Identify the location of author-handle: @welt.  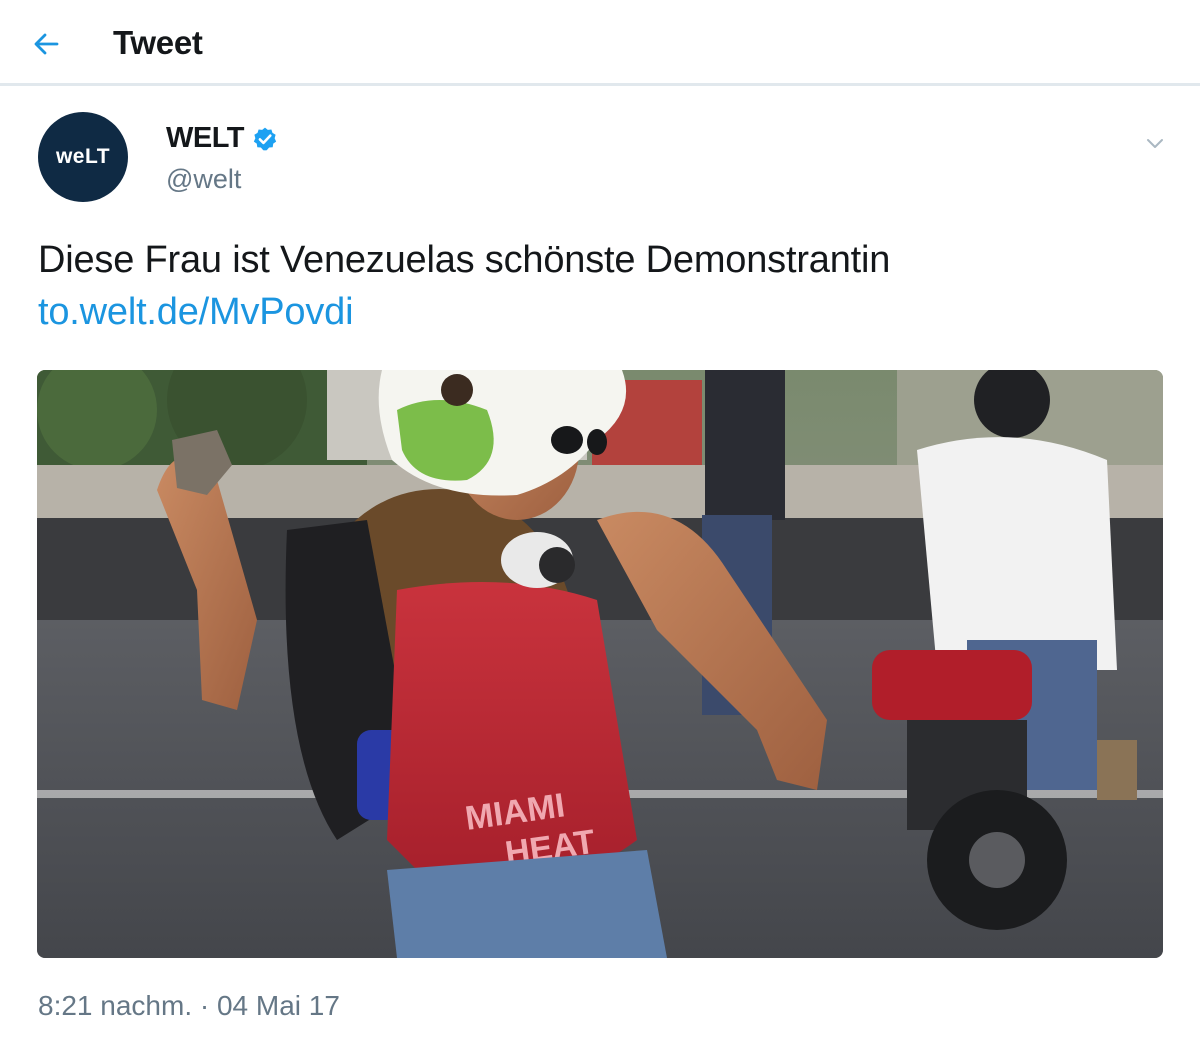
(203, 179).